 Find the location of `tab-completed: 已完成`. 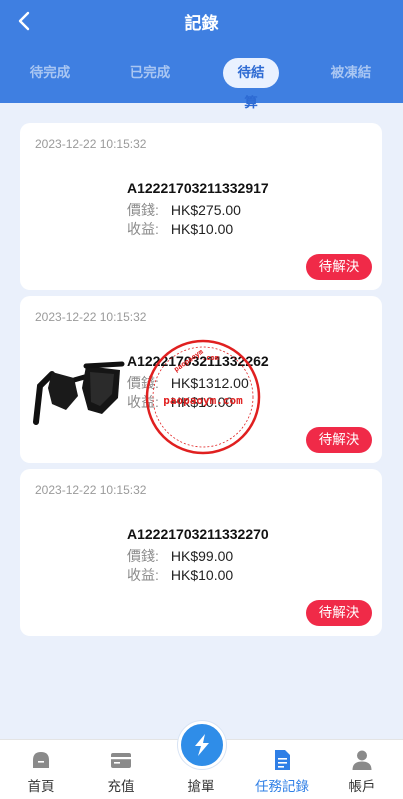

tab-completed: 已完成 is located at coordinates (150, 73).